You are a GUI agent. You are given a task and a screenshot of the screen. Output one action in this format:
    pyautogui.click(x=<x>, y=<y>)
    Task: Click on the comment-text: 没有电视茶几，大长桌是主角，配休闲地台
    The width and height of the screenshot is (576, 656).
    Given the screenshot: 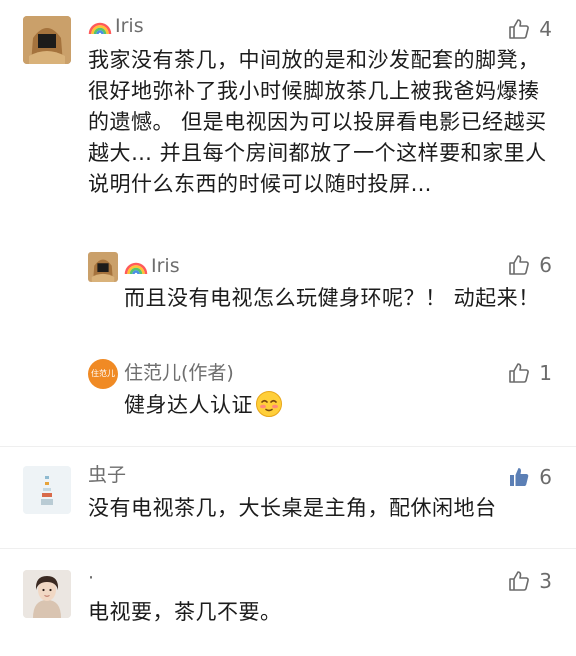 What is the action you would take?
    pyautogui.click(x=292, y=508)
    